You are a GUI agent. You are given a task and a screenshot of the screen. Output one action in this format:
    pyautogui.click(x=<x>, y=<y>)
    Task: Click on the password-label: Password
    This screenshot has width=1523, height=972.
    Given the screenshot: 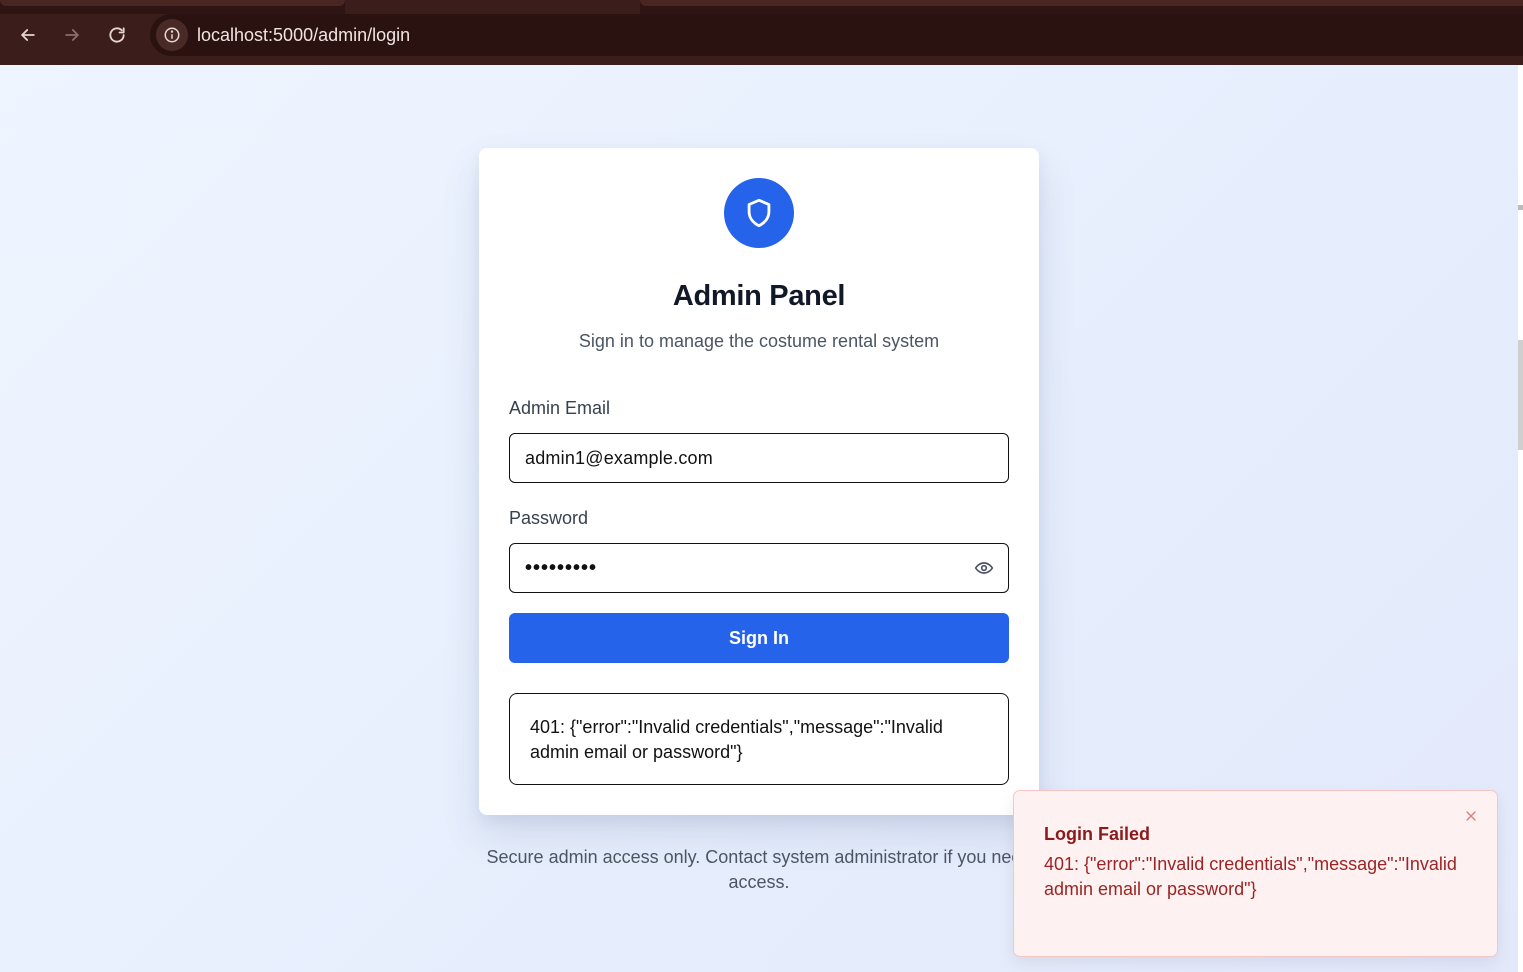 What is the action you would take?
    pyautogui.click(x=549, y=518)
    